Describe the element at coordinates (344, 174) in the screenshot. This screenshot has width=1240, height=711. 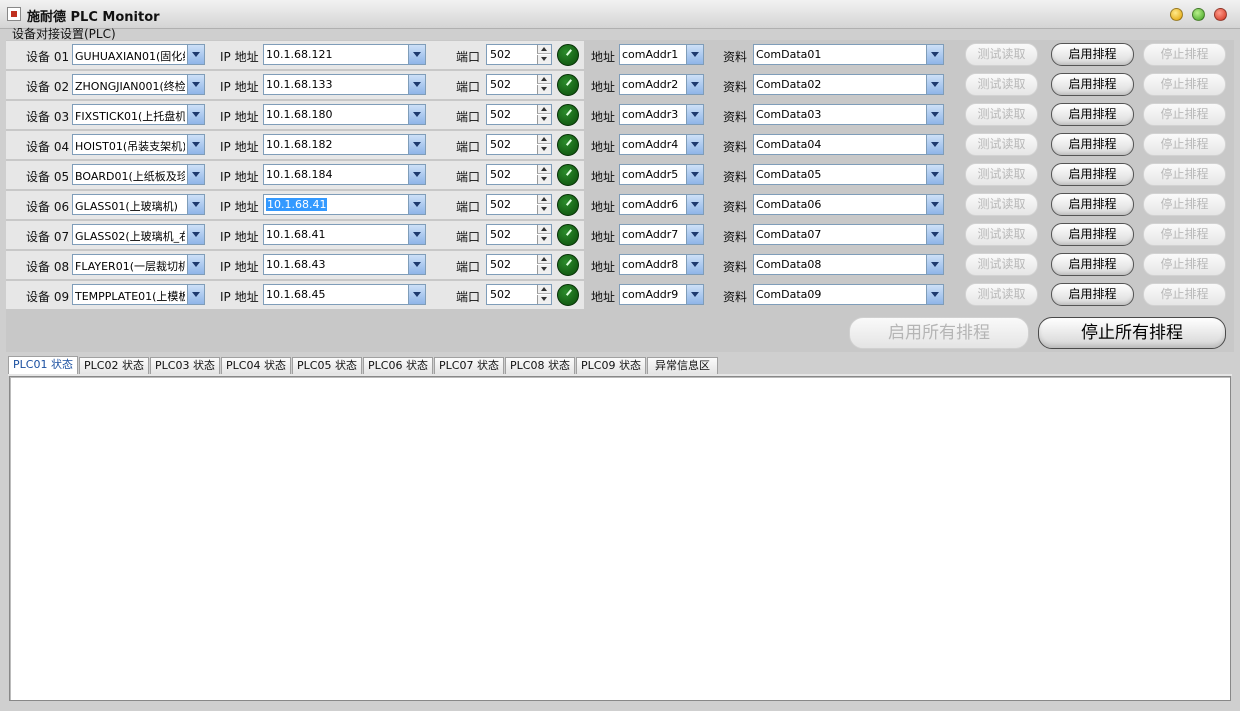
I see `ip-address-combo: 10.1.68.184` at that location.